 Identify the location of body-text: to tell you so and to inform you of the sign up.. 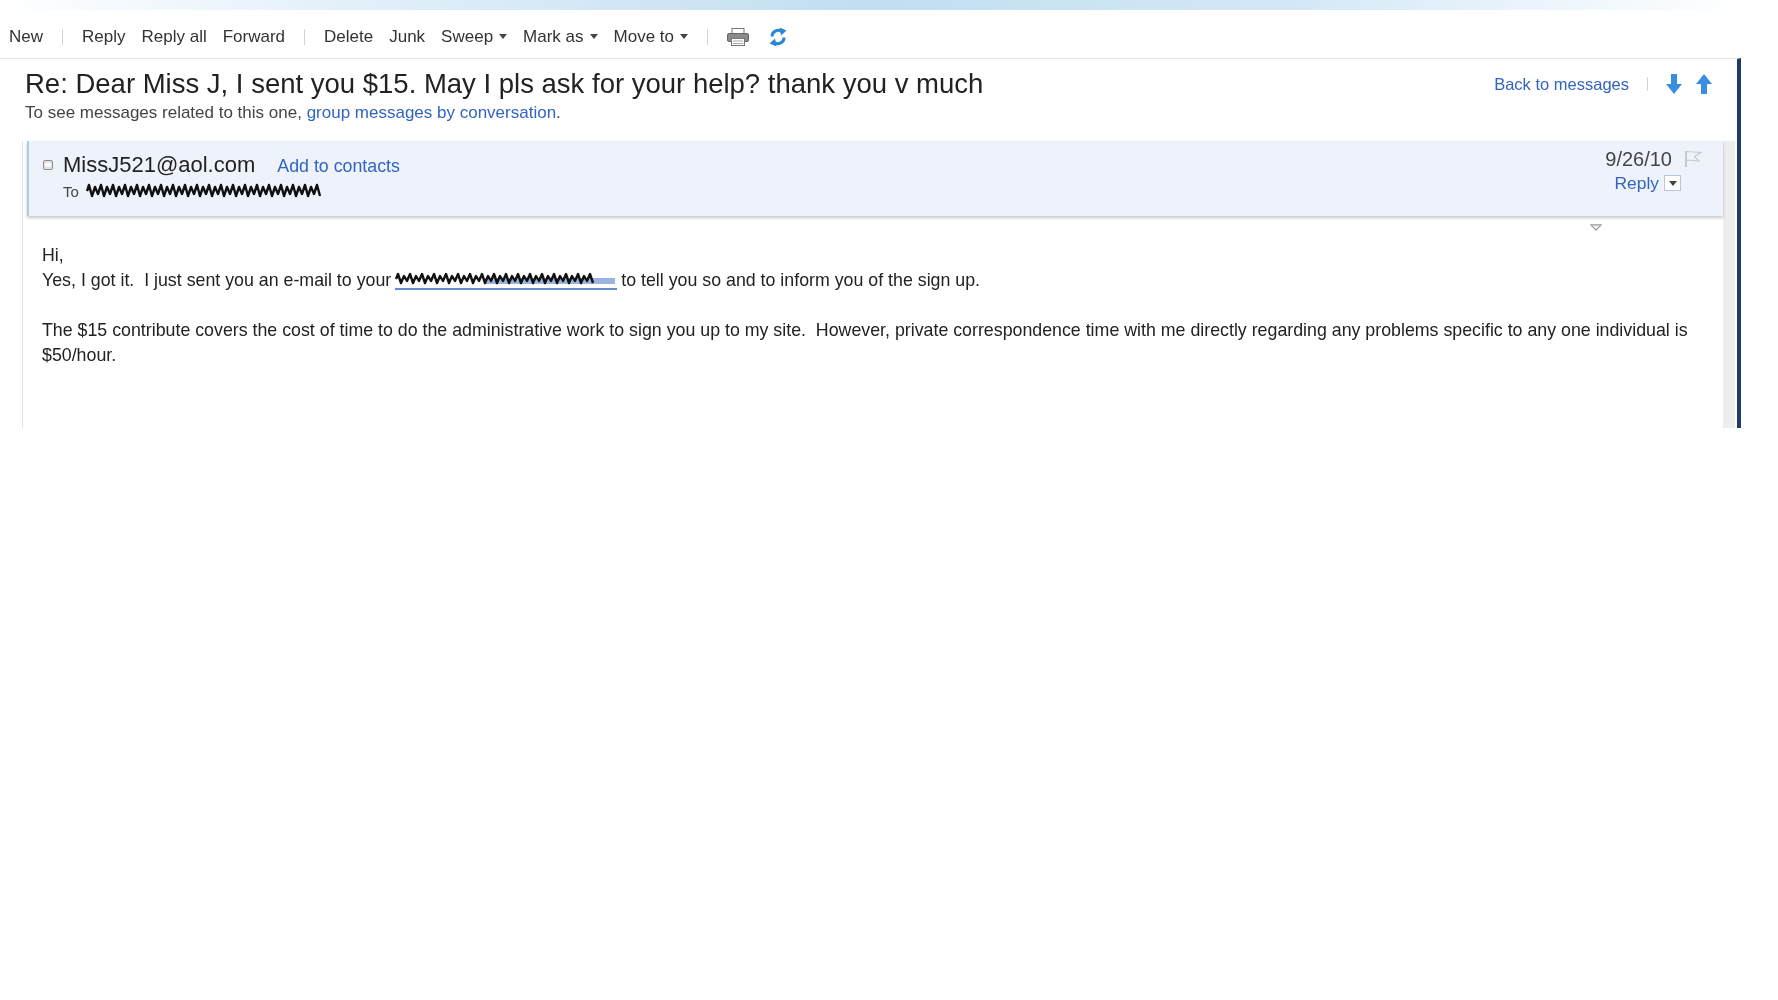
(801, 280).